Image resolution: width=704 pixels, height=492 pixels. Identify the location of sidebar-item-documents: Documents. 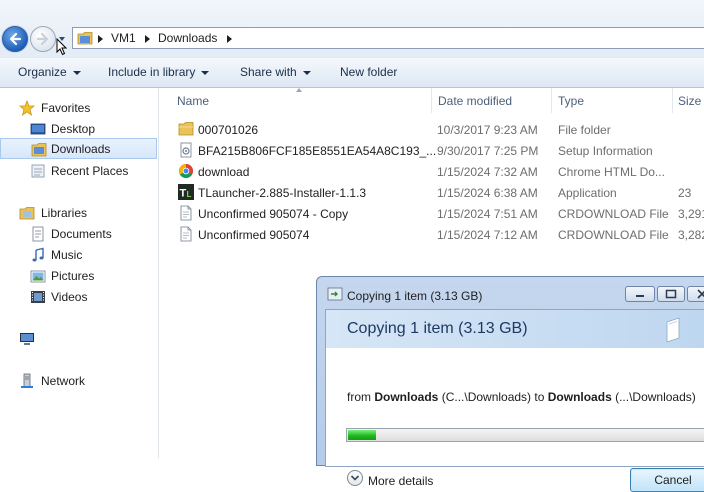
(78, 233).